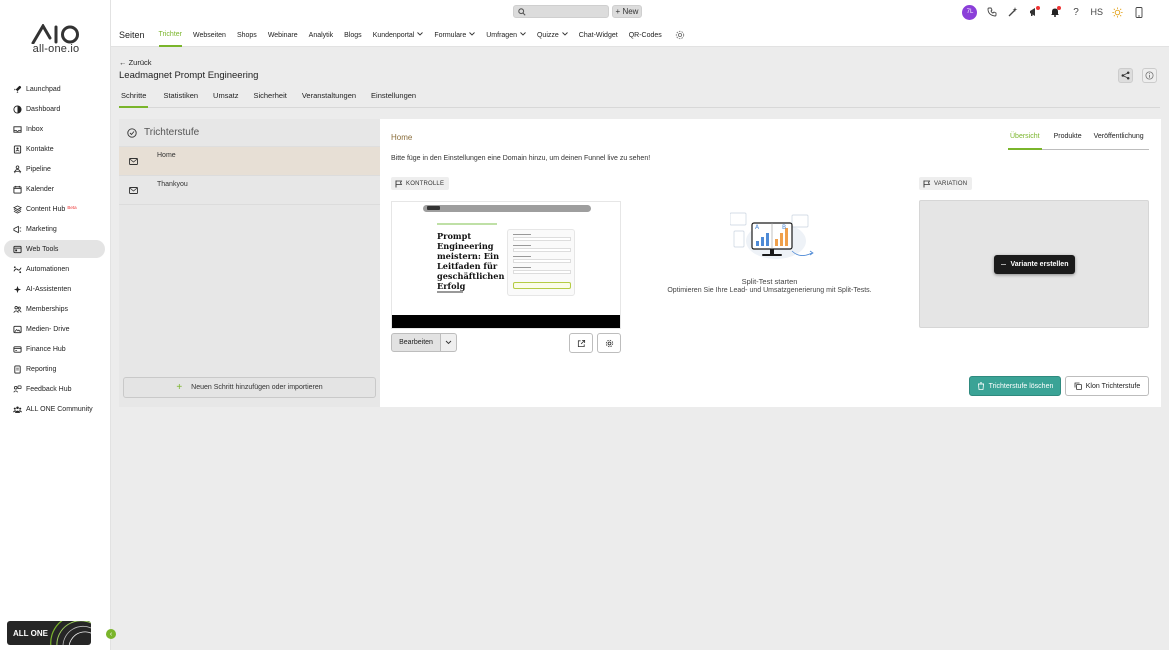 Image resolution: width=1169 pixels, height=650 pixels. What do you see at coordinates (40, 149) in the screenshot?
I see `sidebar-item-label: Kontakte` at bounding box center [40, 149].